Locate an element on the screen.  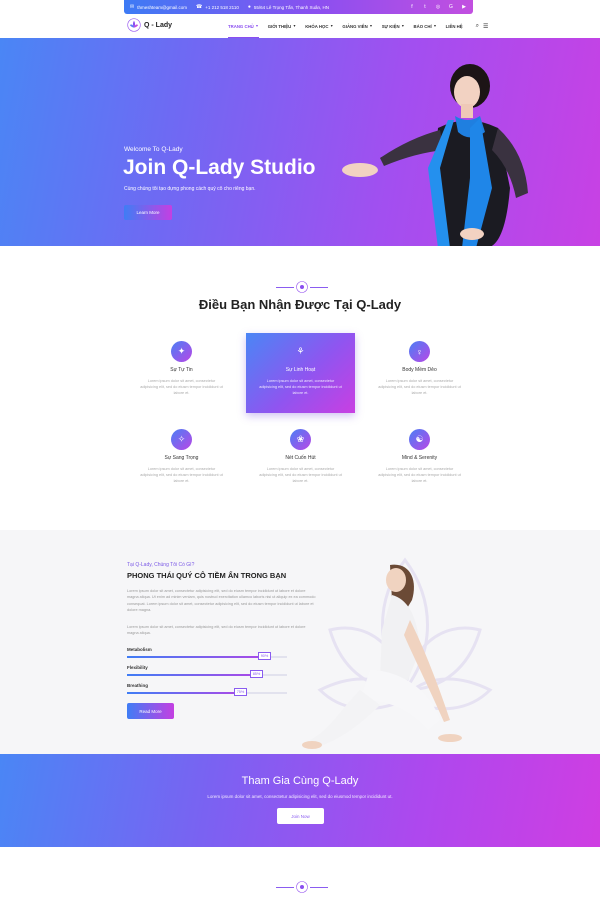
nav-label: KHÓA HỌC is located at coordinates (317, 26).